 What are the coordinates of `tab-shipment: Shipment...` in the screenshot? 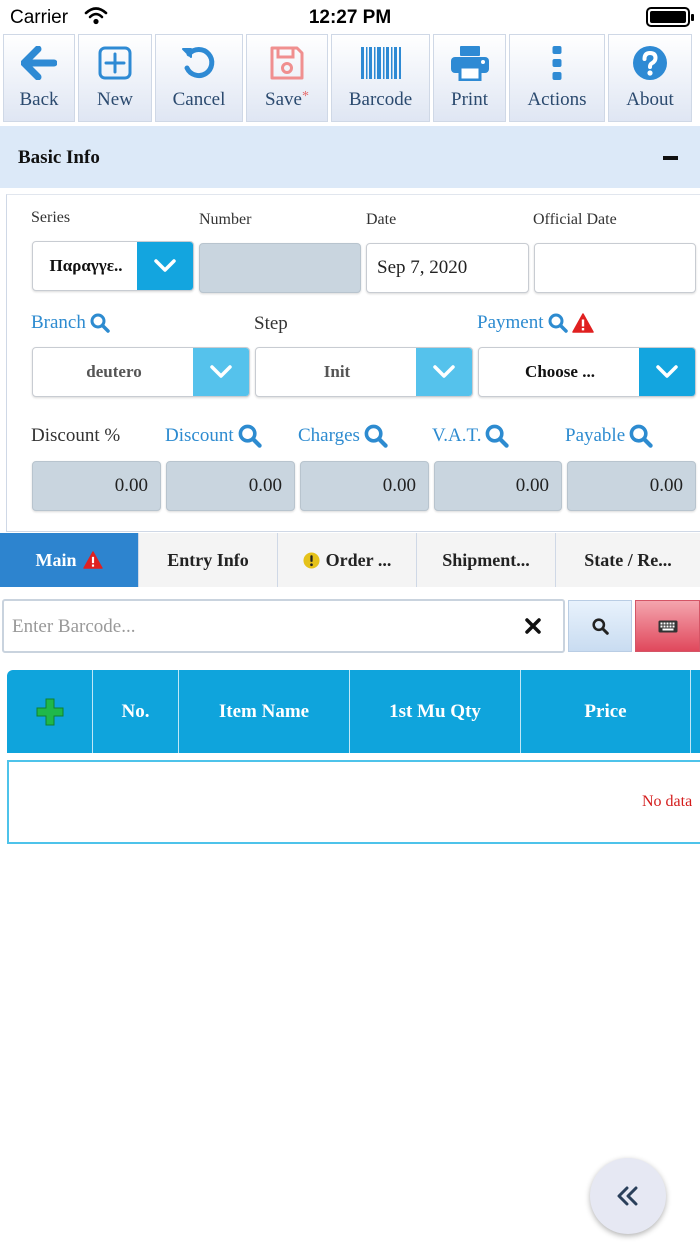 It's located at (486, 560).